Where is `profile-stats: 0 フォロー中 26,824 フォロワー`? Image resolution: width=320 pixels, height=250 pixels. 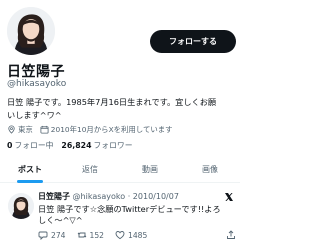 profile-stats: 0 フォロー中 26,824 フォロワー is located at coordinates (70, 145).